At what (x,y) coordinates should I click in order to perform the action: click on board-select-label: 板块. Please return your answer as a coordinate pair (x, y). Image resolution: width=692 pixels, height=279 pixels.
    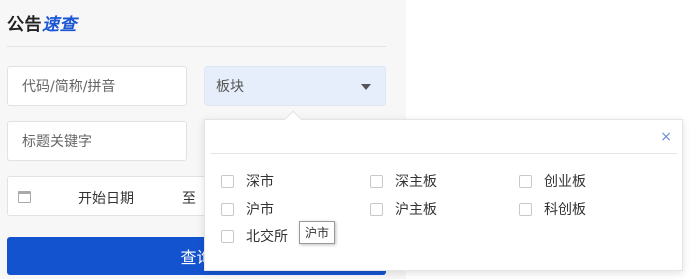
    Looking at the image, I should click on (230, 87).